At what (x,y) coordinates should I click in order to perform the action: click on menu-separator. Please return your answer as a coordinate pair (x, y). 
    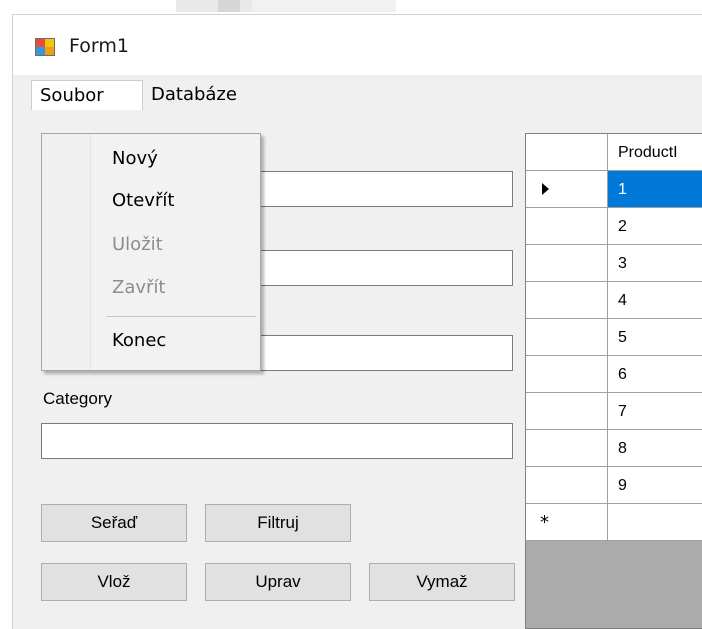
    Looking at the image, I should click on (181, 316).